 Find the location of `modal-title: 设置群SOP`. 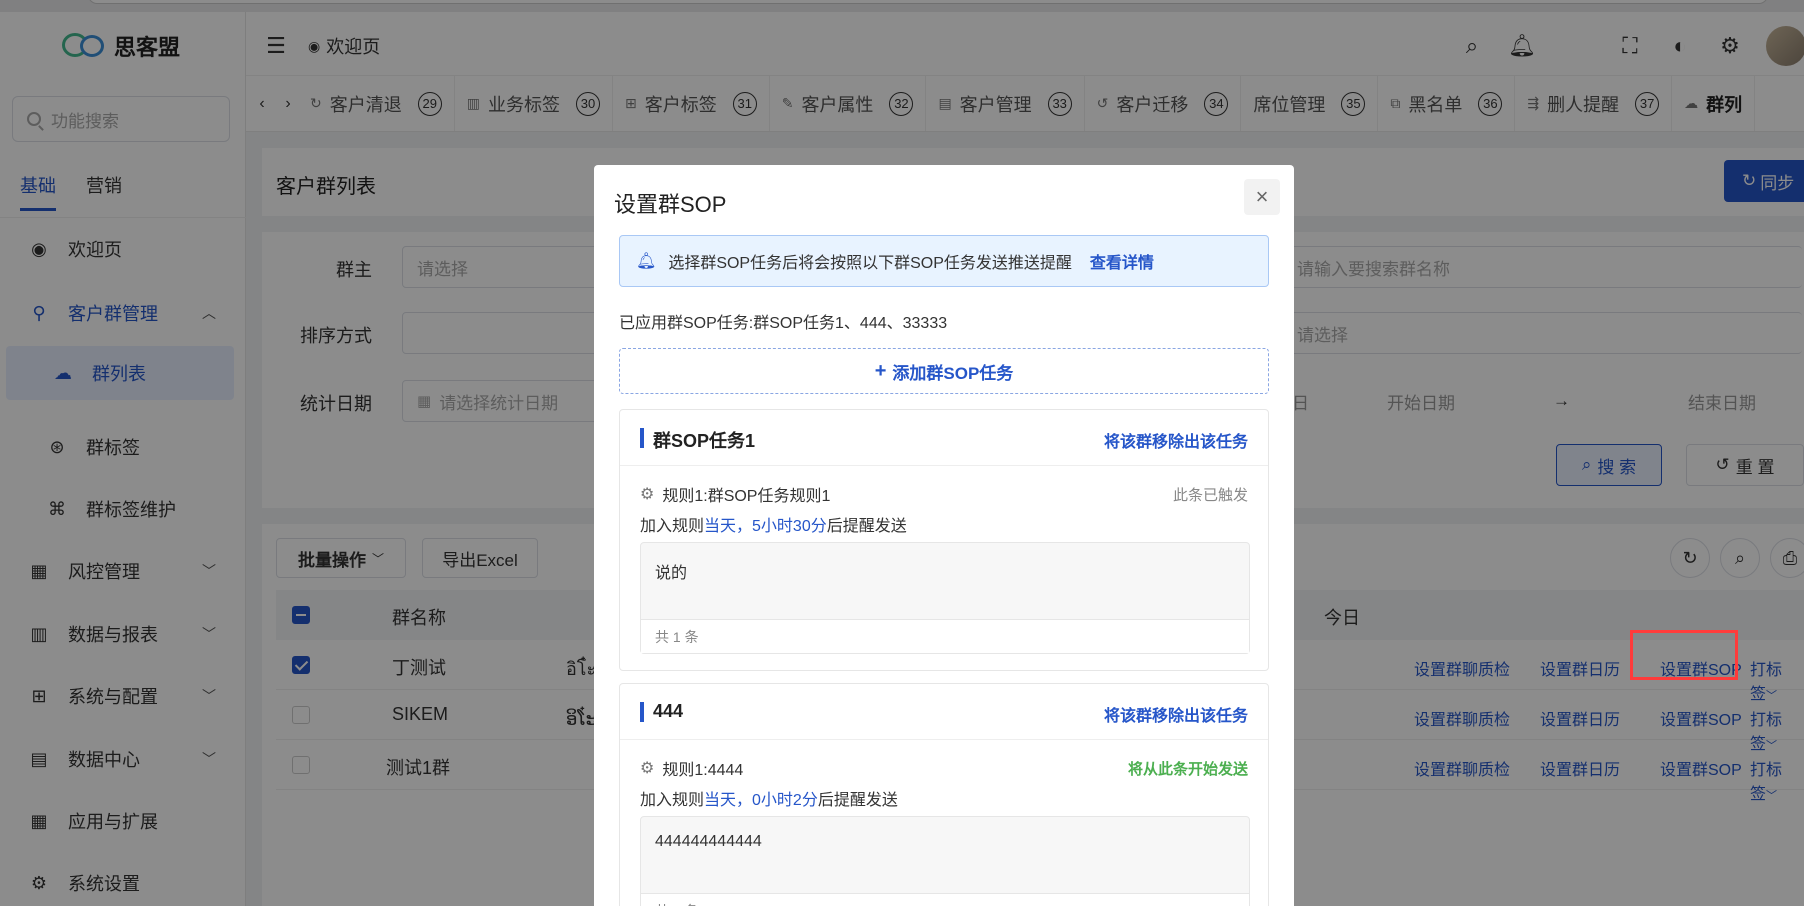

modal-title: 设置群SOP is located at coordinates (670, 204).